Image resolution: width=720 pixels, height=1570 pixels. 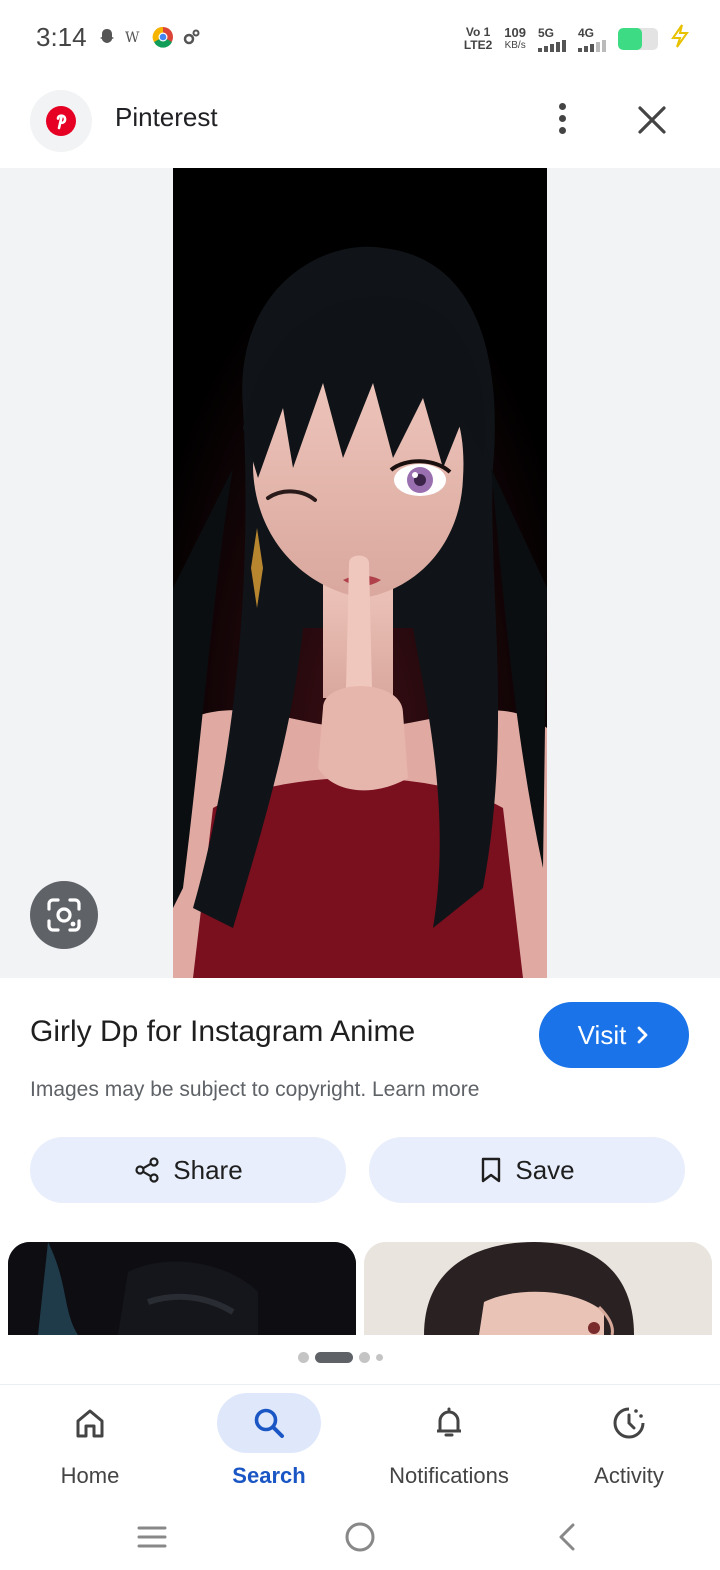 What do you see at coordinates (333, 1357) in the screenshot?
I see `carousel-dot-active` at bounding box center [333, 1357].